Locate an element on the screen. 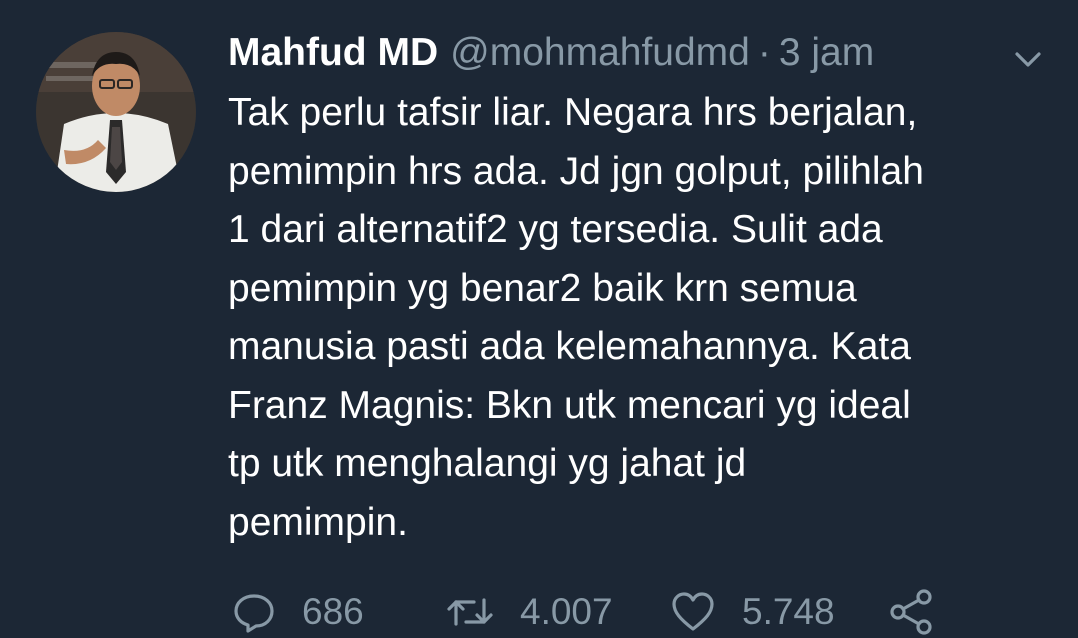  retweet-count: 4.007 is located at coordinates (566, 611).